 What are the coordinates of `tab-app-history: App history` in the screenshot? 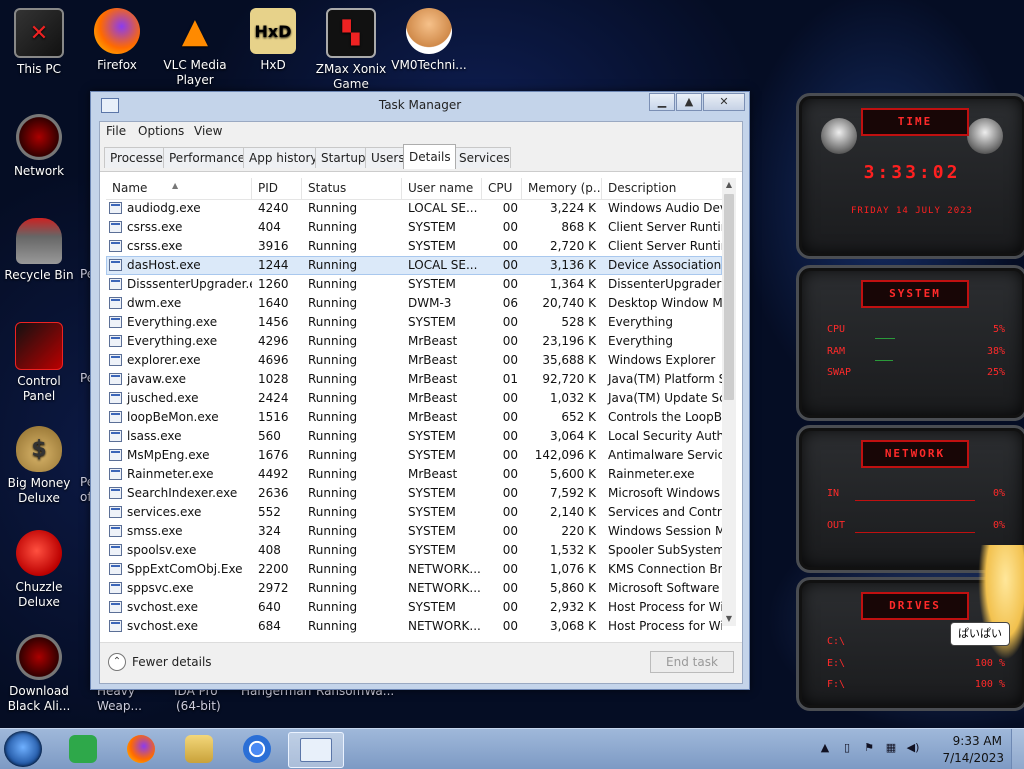 It's located at (281, 157).